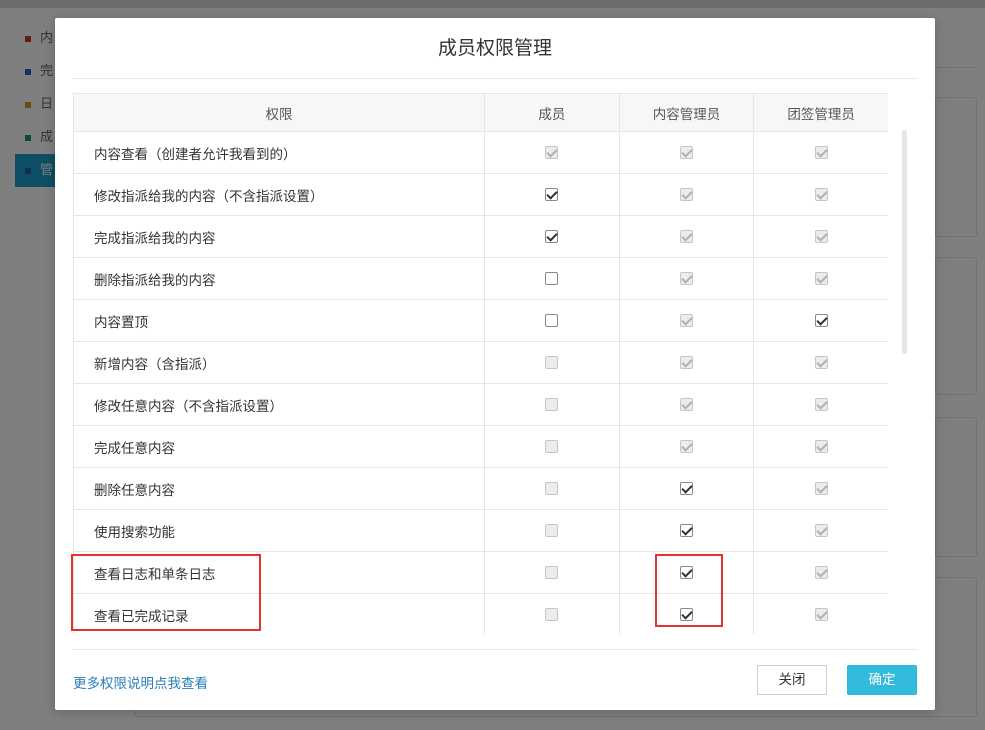 The width and height of the screenshot is (985, 730). I want to click on permission-label: 新增内容（含指派）, so click(279, 362).